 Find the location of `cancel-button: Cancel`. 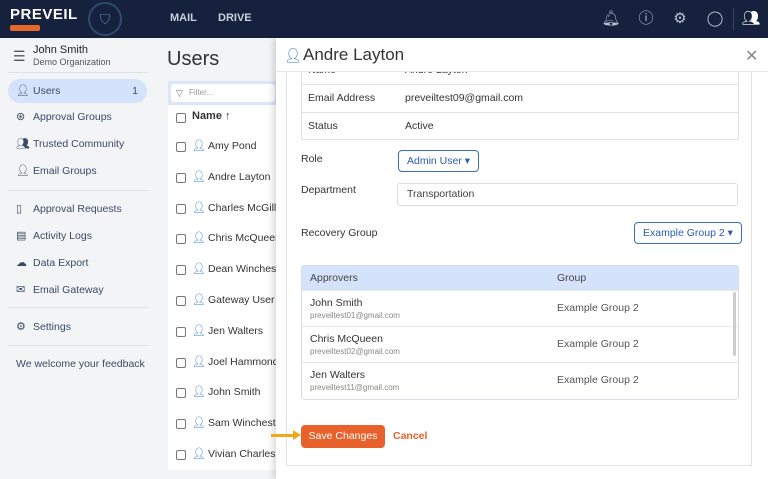

cancel-button: Cancel is located at coordinates (410, 436).